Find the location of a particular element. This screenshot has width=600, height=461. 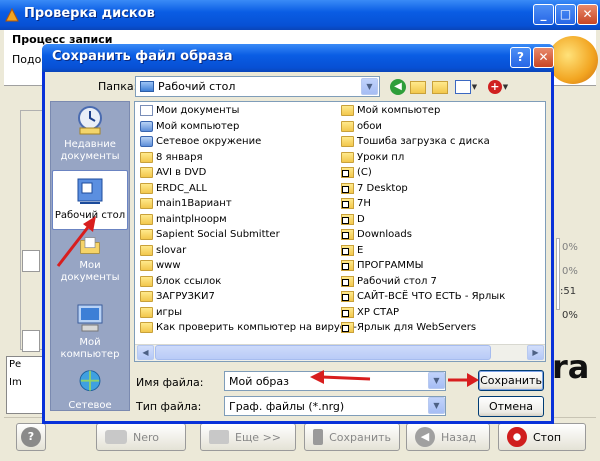

back-button: ◀ is located at coordinates (398, 87).